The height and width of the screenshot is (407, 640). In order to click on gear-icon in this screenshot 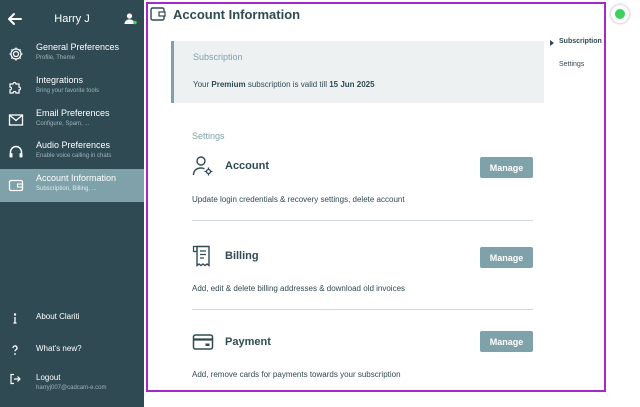, I will do `click(16, 54)`.